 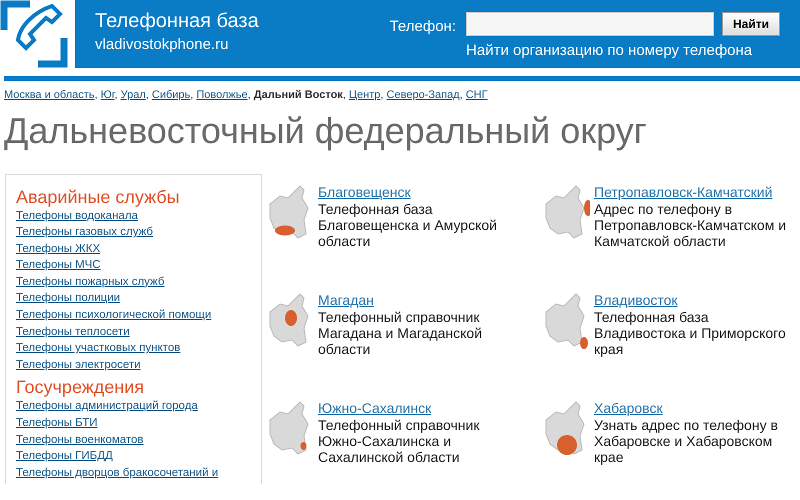 I want to click on city-description: Телефонная база Владивостока и Приморского края, so click(x=690, y=332).